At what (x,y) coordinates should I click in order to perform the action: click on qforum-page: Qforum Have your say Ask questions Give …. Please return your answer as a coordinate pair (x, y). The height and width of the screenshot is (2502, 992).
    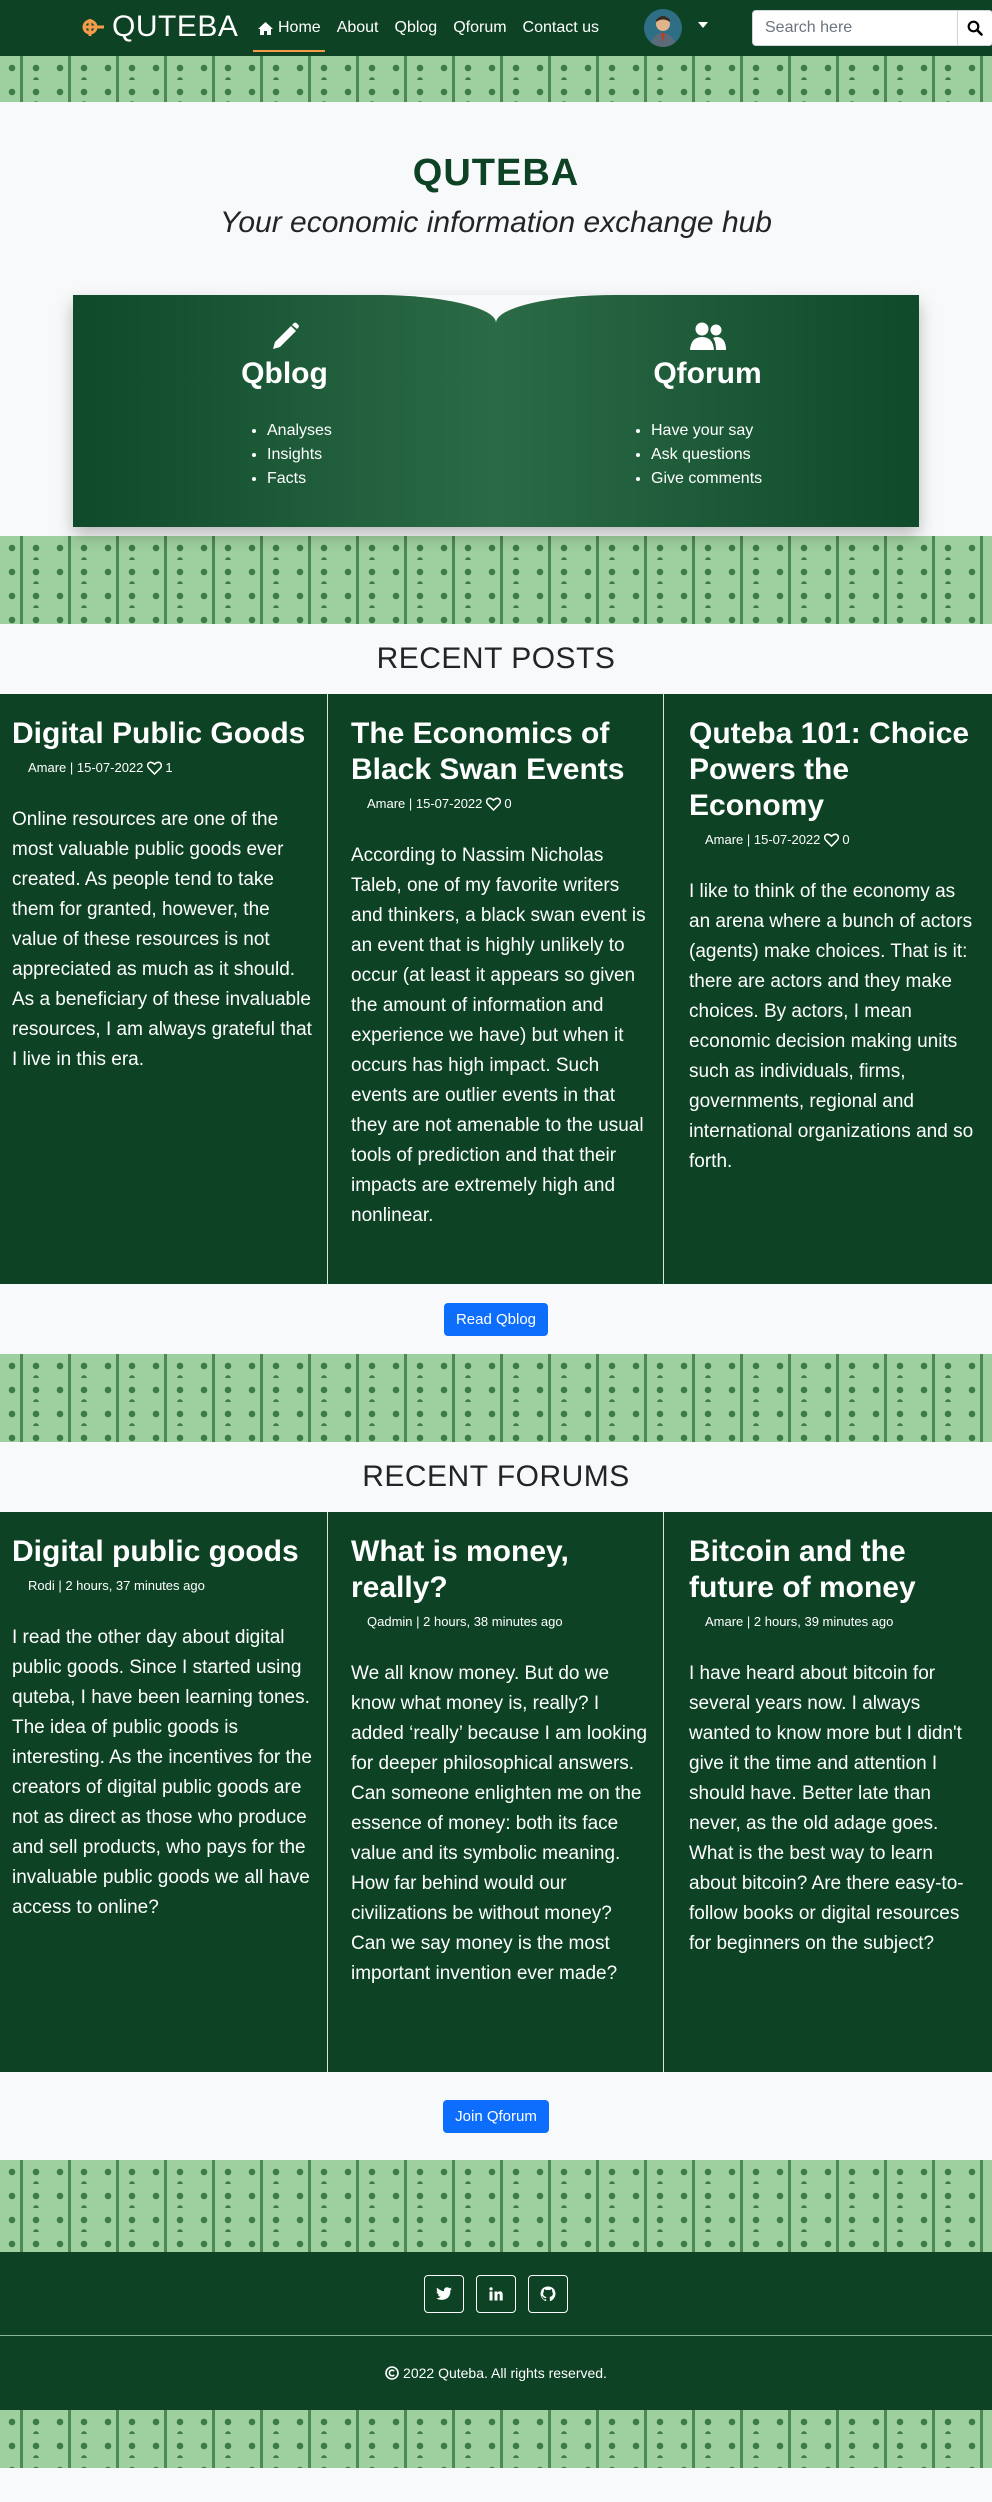
    Looking at the image, I should click on (707, 411).